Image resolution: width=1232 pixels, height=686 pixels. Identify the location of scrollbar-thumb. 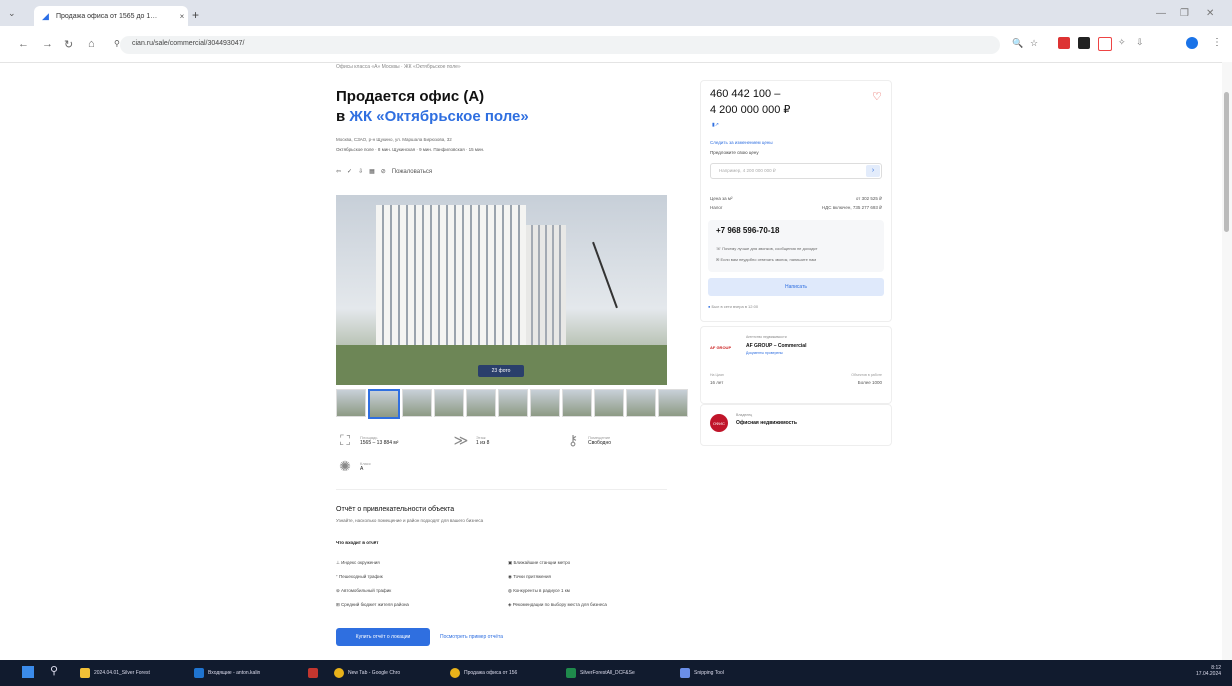
(1226, 162).